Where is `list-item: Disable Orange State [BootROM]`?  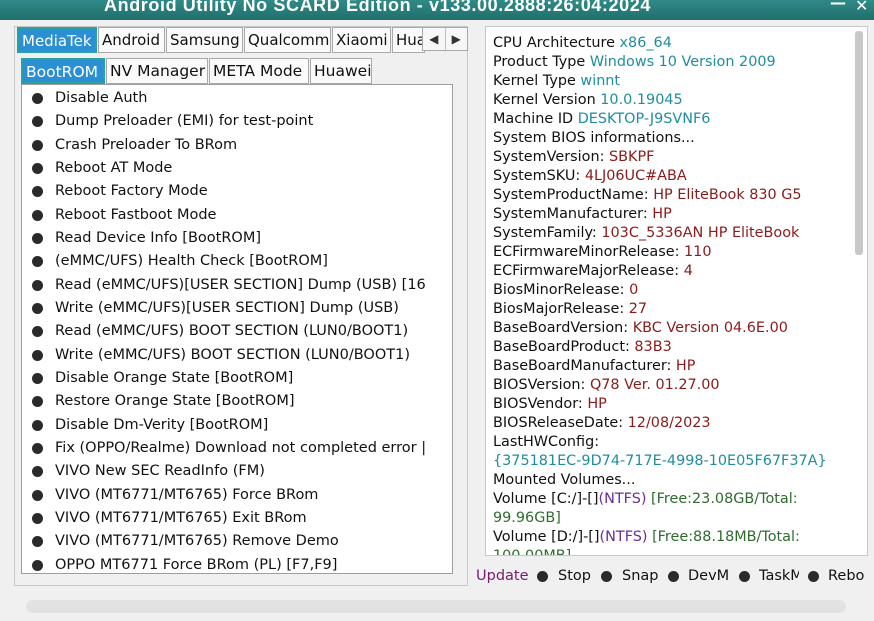 list-item: Disable Orange State [BootROM] is located at coordinates (237, 378).